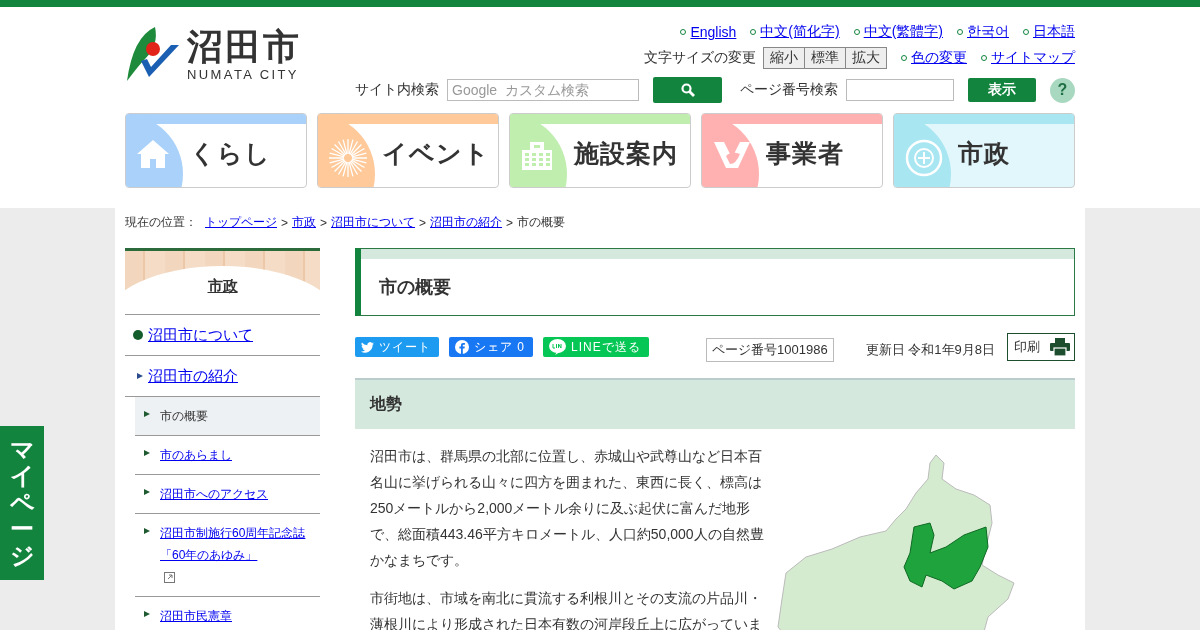 The width and height of the screenshot is (1200, 630). What do you see at coordinates (243, 74) in the screenshot?
I see `logo-subtitle: NUMATA CITY` at bounding box center [243, 74].